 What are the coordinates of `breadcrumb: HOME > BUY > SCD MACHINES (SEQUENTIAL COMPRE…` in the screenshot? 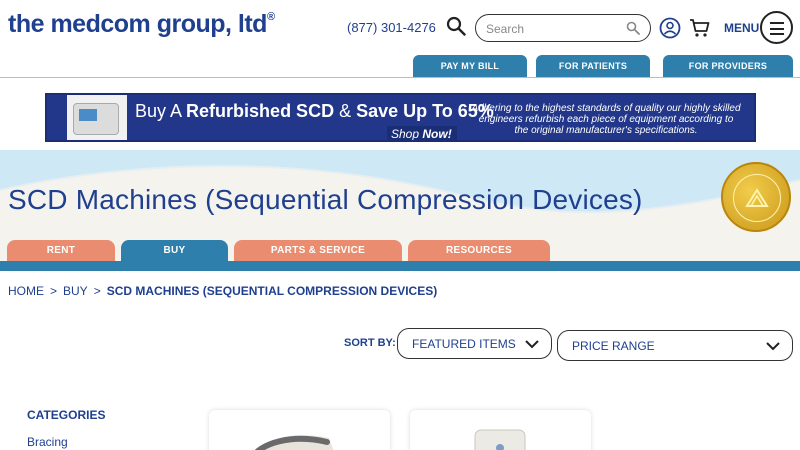 It's located at (223, 291).